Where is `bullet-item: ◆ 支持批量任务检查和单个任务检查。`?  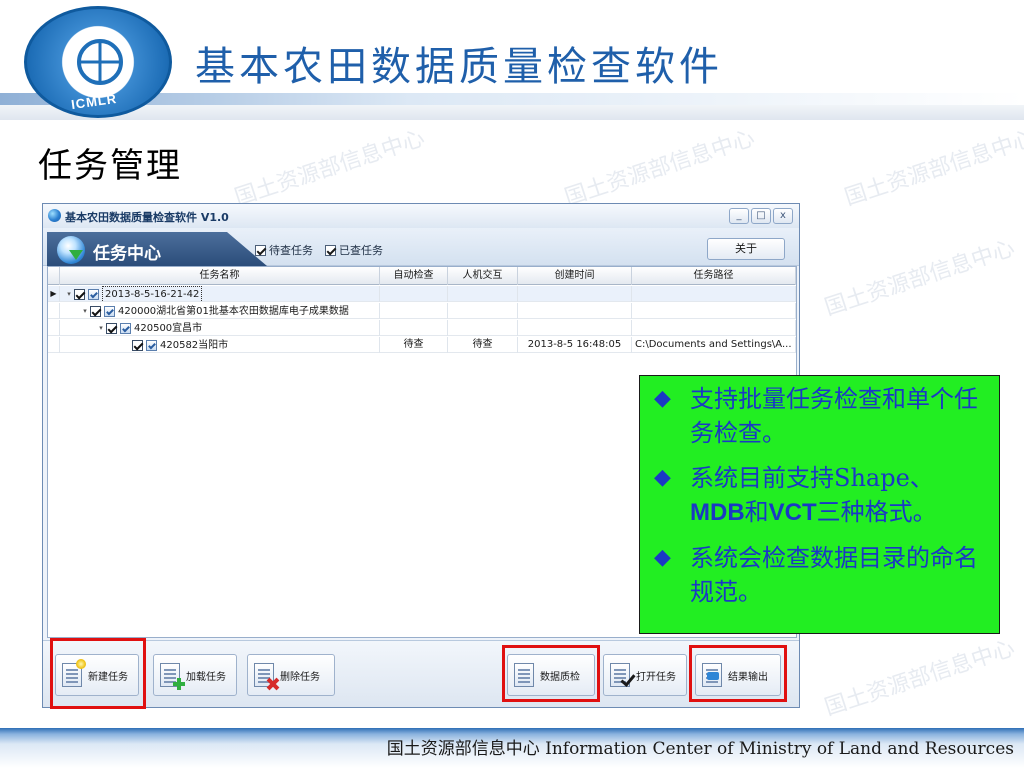 bullet-item: ◆ 支持批量任务检查和单个任务检查。 is located at coordinates (819, 416).